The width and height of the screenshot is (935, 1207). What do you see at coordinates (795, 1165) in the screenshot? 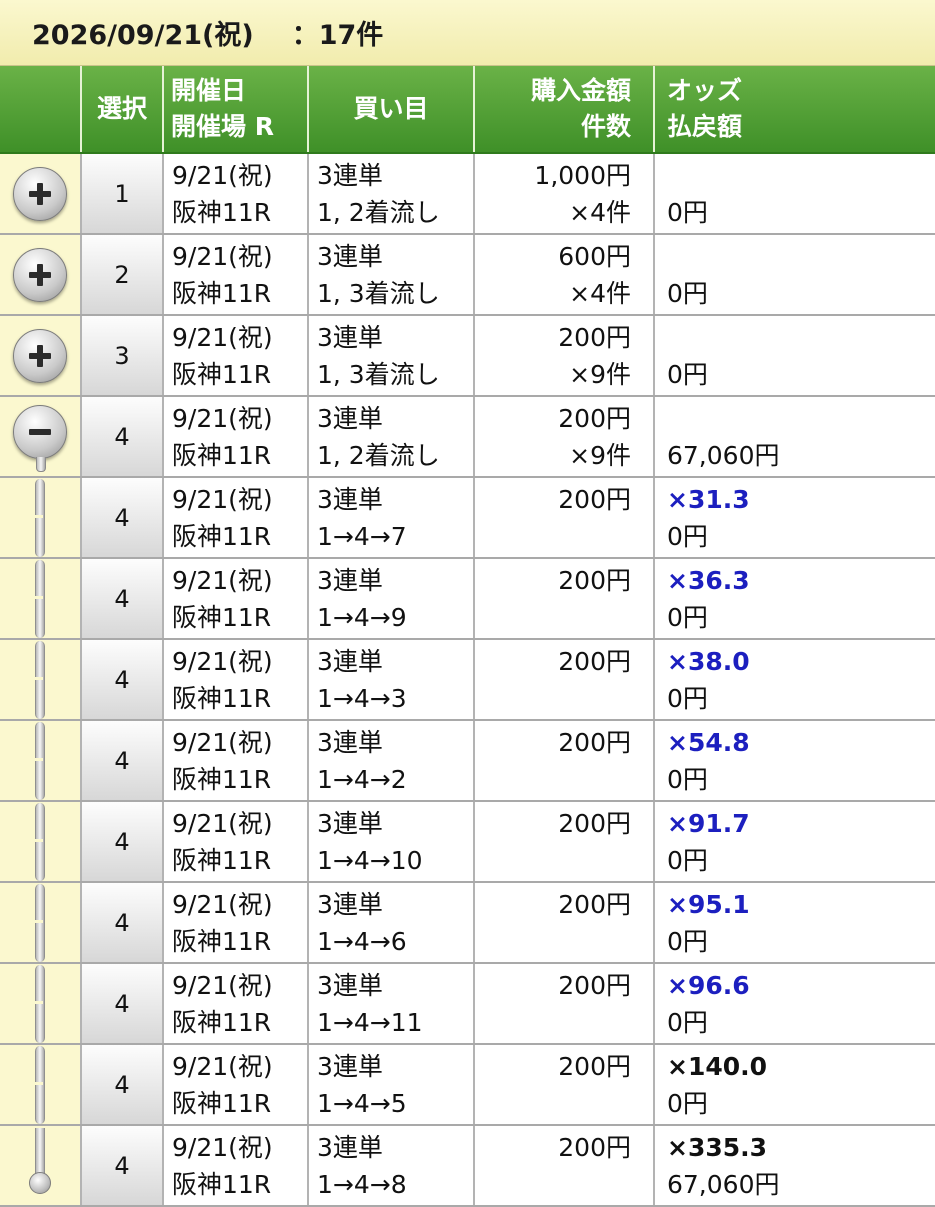
I see `row-odds-payout: ×335.3 67,060円` at bounding box center [795, 1165].